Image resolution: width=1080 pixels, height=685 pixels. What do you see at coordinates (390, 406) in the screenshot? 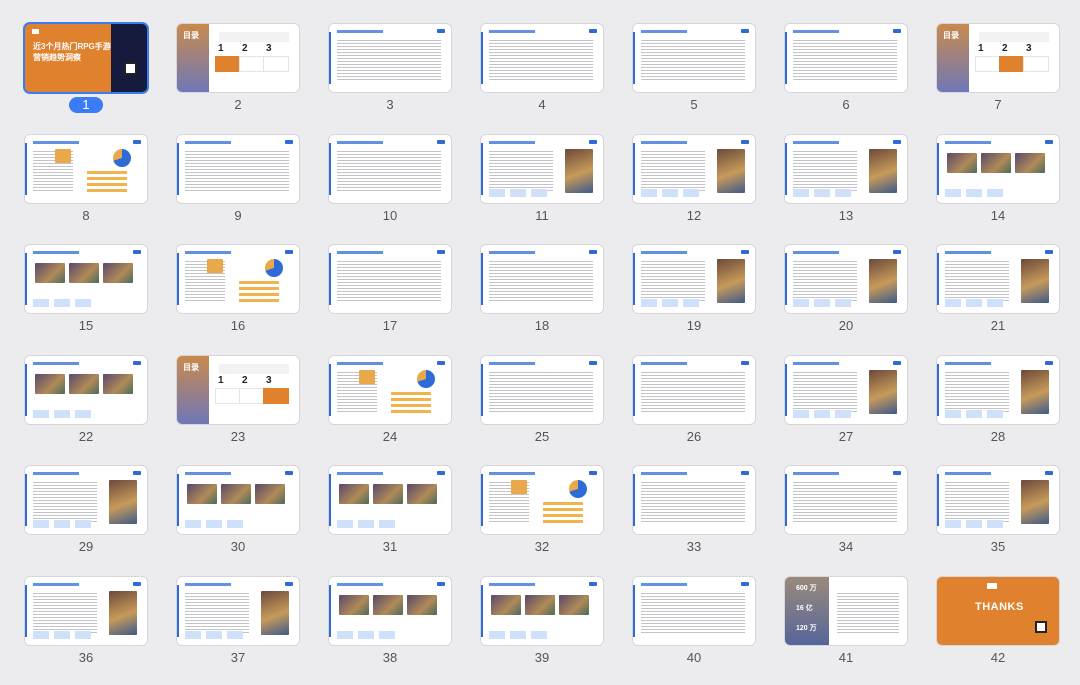
I see `slide-thumbnail: 24` at bounding box center [390, 406].